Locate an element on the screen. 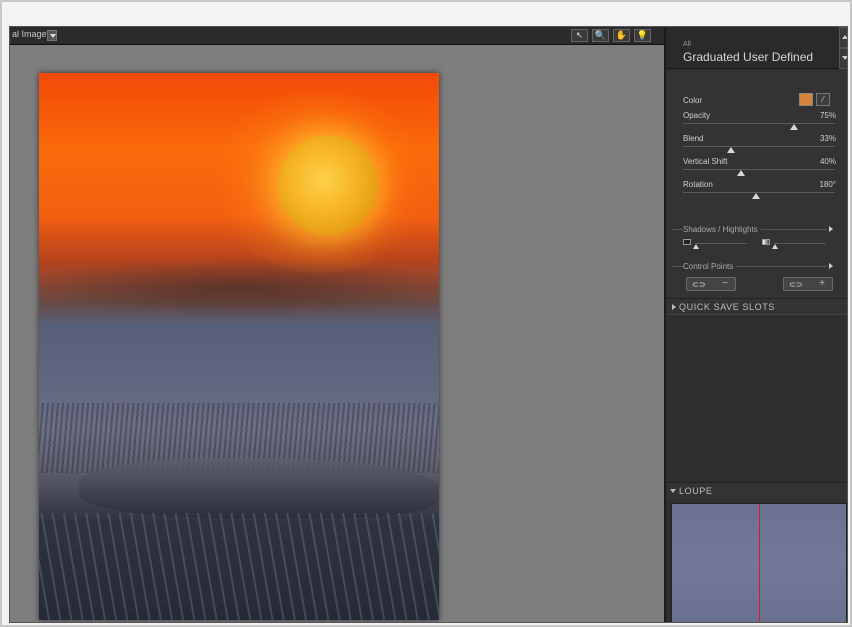 This screenshot has height=627, width=852. loupe-crosshair is located at coordinates (759, 563).